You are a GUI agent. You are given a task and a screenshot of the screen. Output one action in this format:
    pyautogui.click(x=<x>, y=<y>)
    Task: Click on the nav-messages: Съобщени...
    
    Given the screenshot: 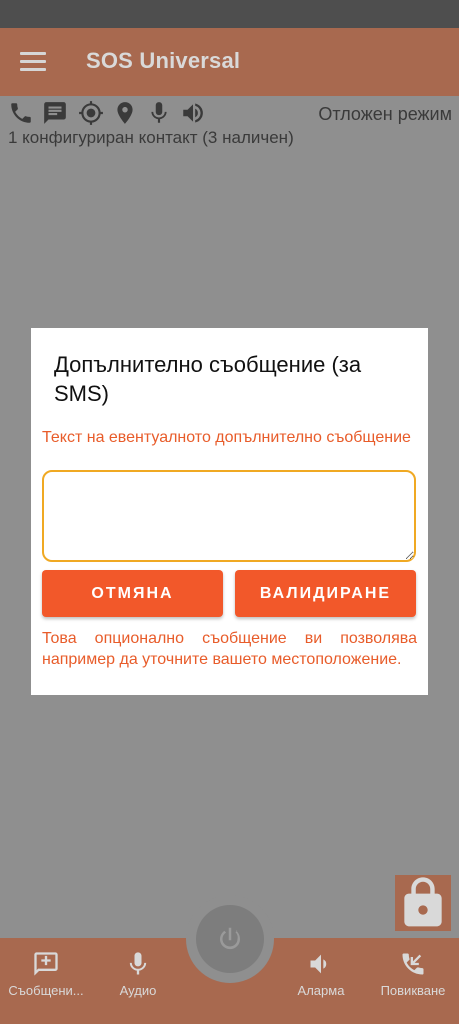 What is the action you would take?
    pyautogui.click(x=46, y=974)
    